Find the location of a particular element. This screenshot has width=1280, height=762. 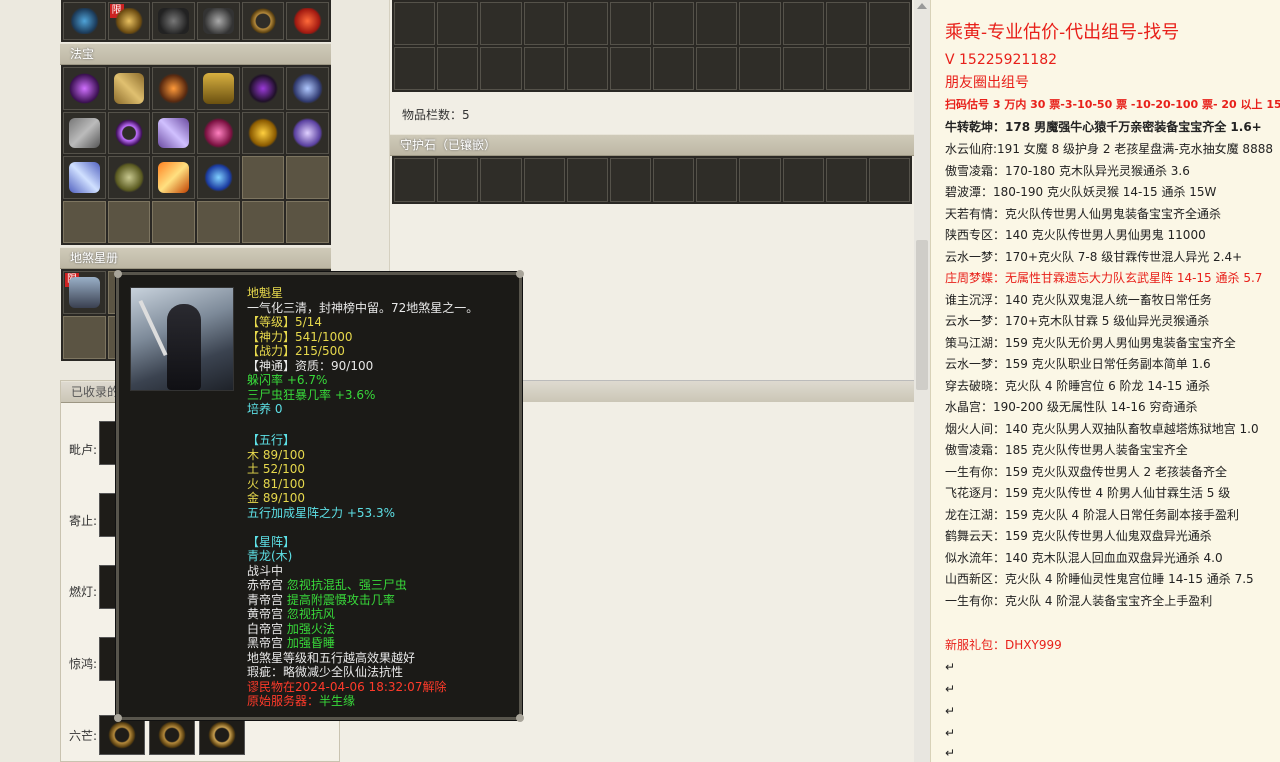

listing-13: 水晶宫：190-200 级无属性队 14-16 穷奇通杀 is located at coordinates (1071, 407).